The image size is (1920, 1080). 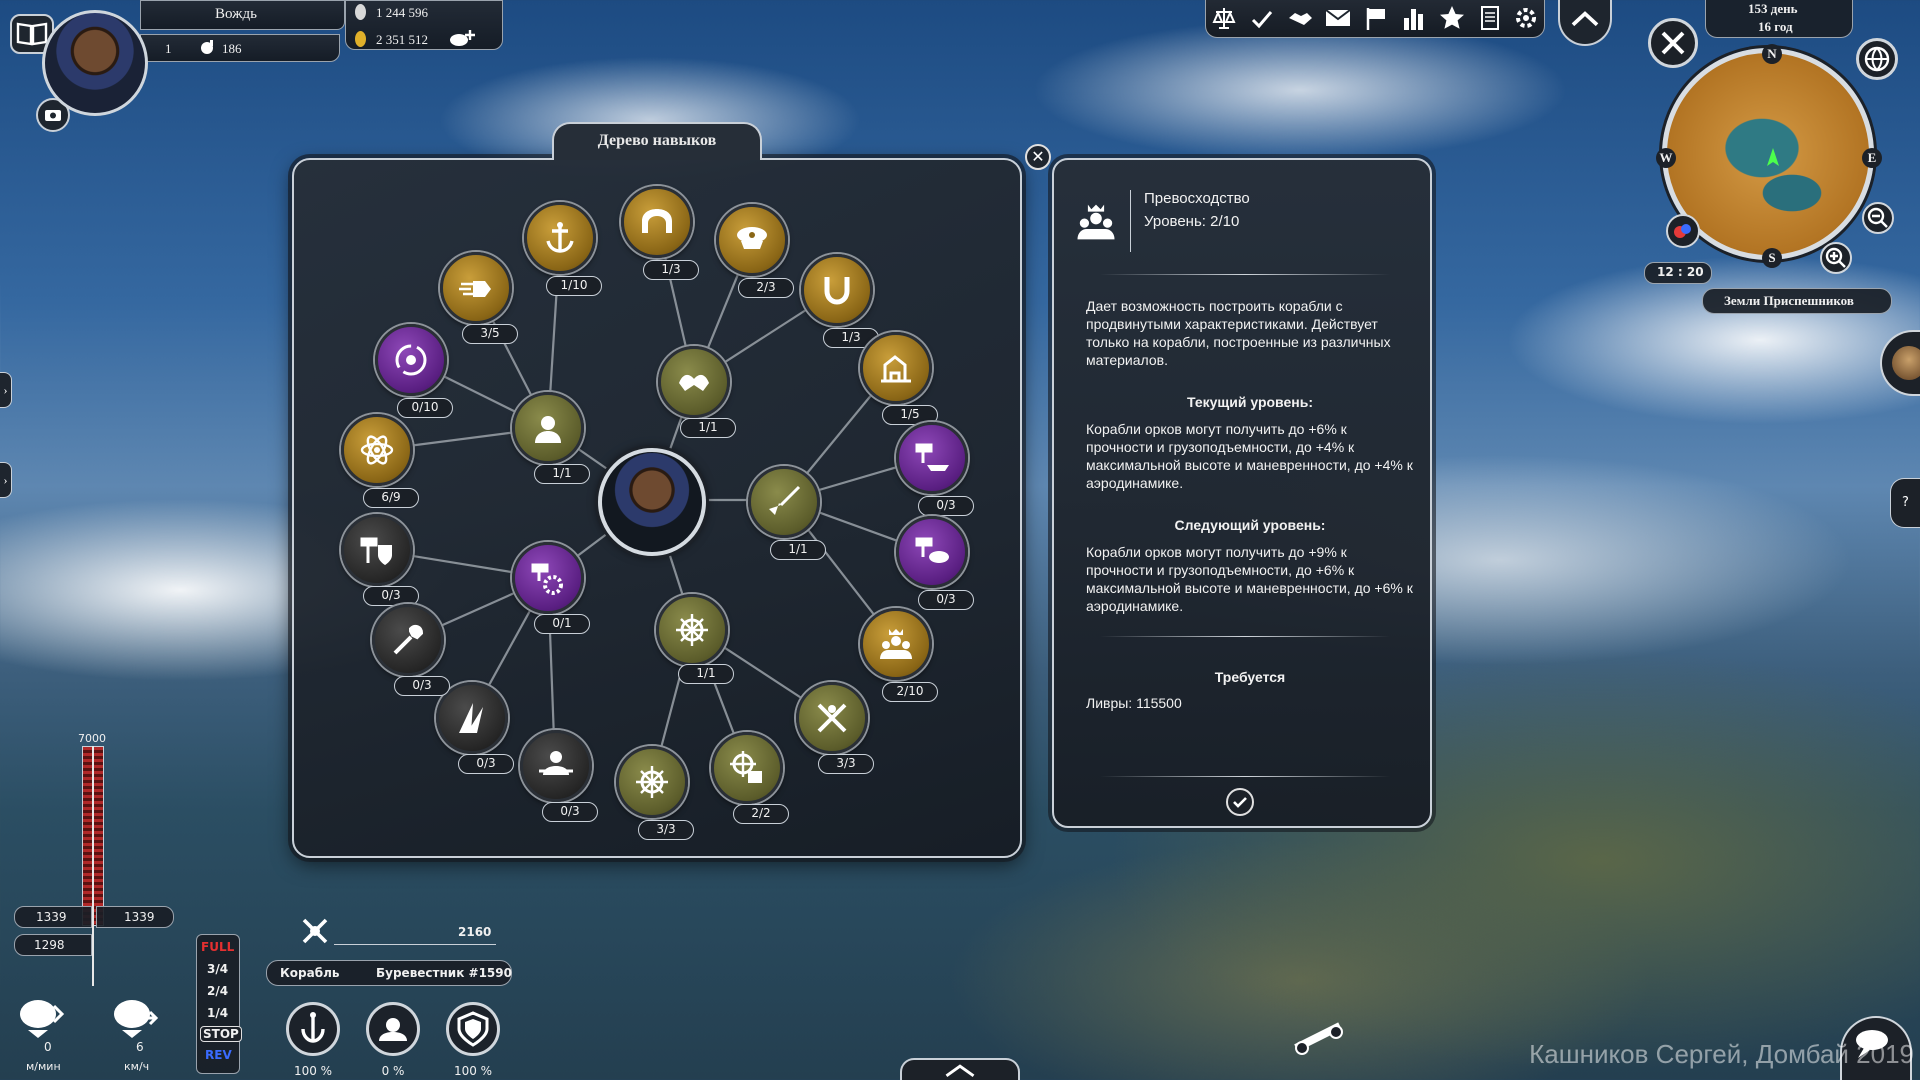 What do you see at coordinates (472, 718) in the screenshot?
I see `wings-icon` at bounding box center [472, 718].